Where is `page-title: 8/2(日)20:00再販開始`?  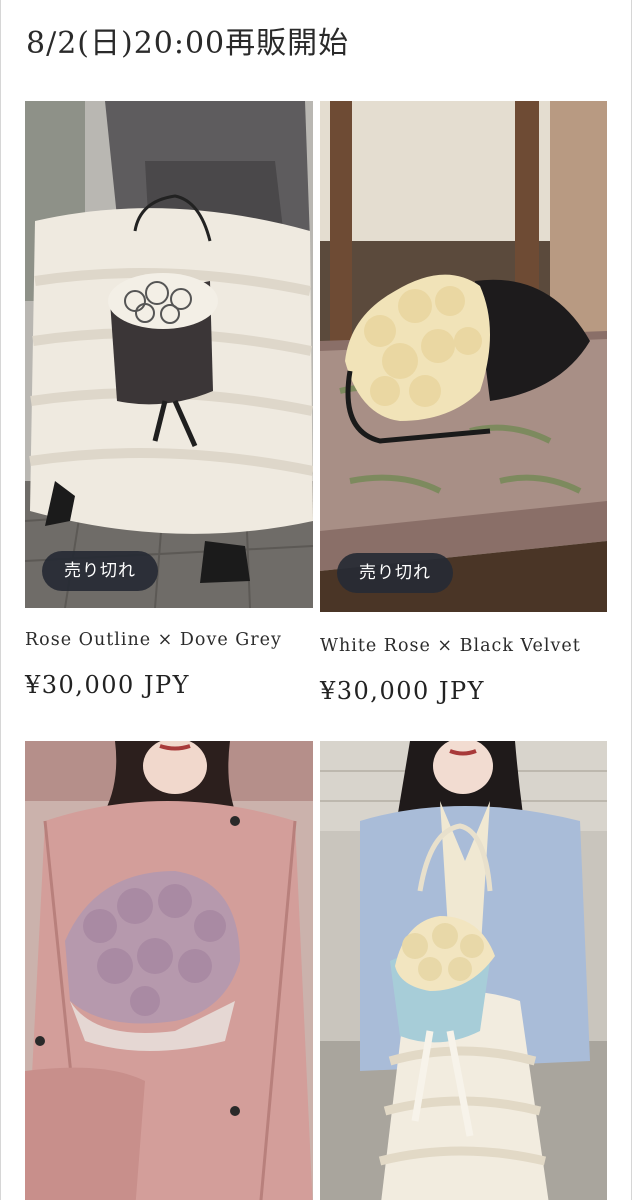 page-title: 8/2(日)20:00再販開始 is located at coordinates (188, 43).